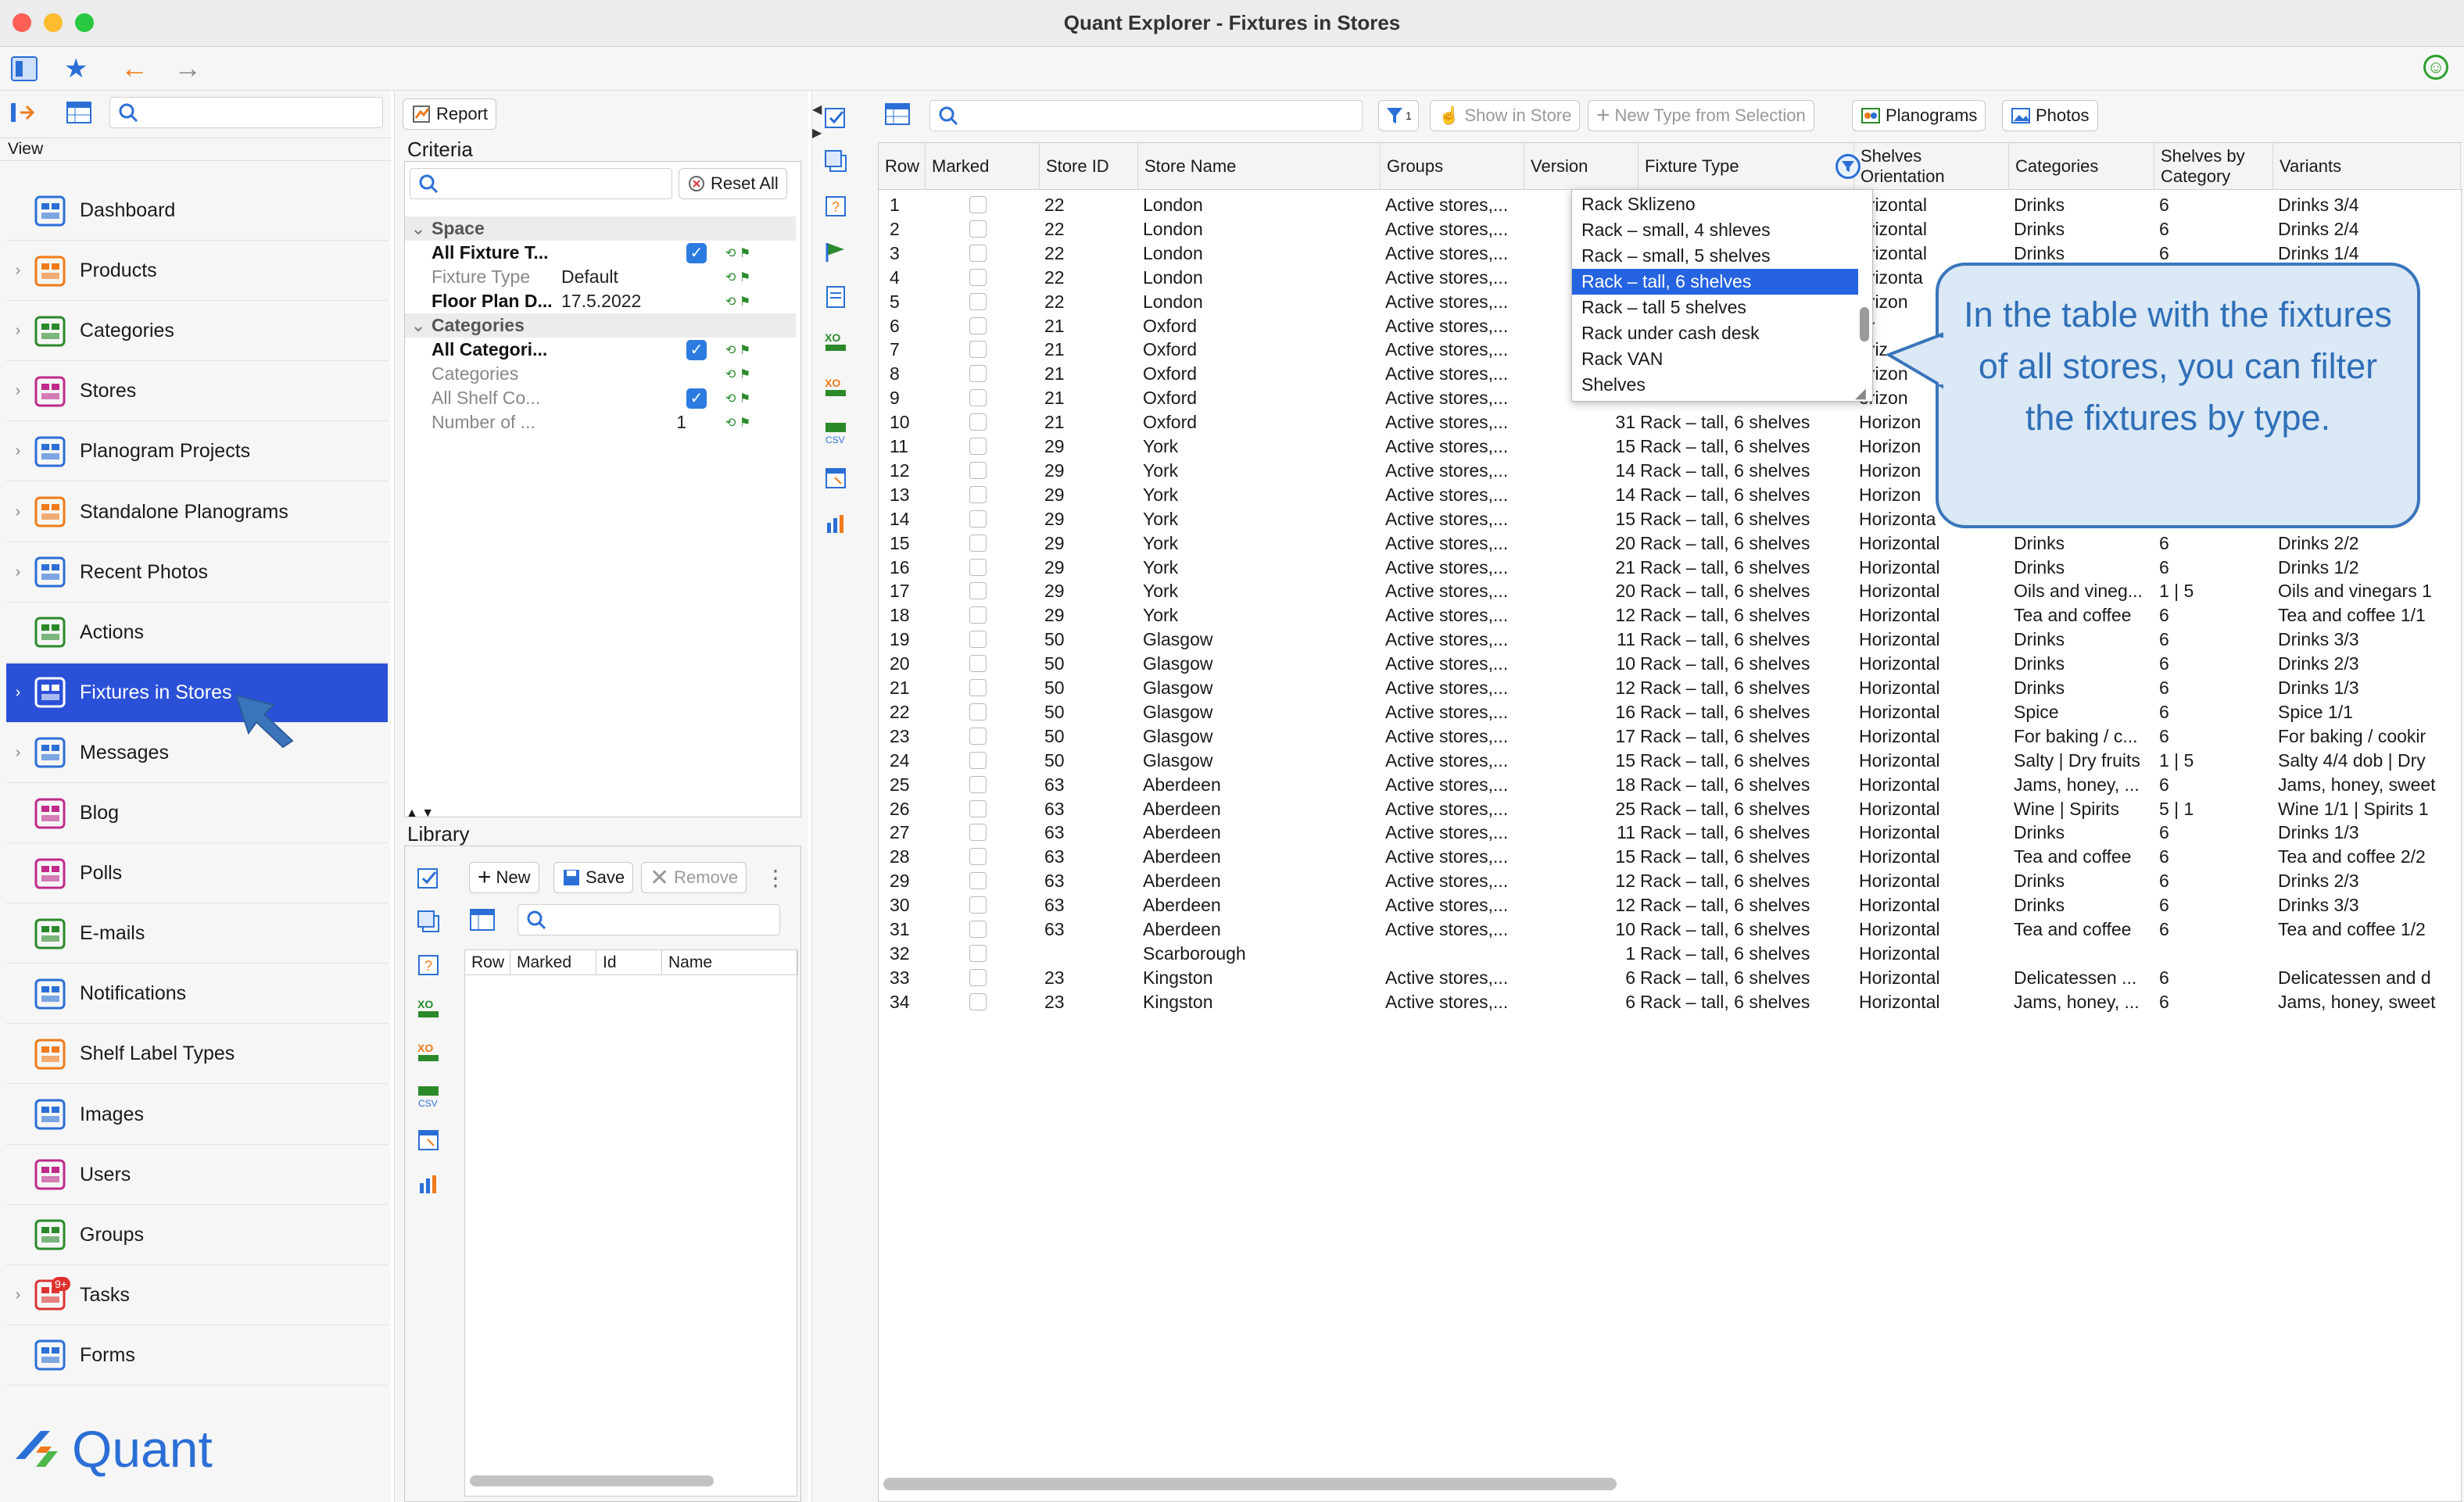 The width and height of the screenshot is (2464, 1502). I want to click on sidebar-item-standalone-planograms: › Standalone Planograms, so click(197, 512).